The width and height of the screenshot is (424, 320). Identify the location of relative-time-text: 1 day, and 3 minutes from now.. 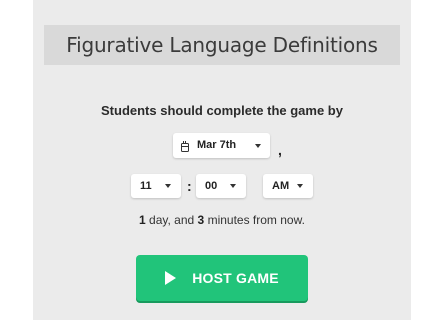
(222, 220).